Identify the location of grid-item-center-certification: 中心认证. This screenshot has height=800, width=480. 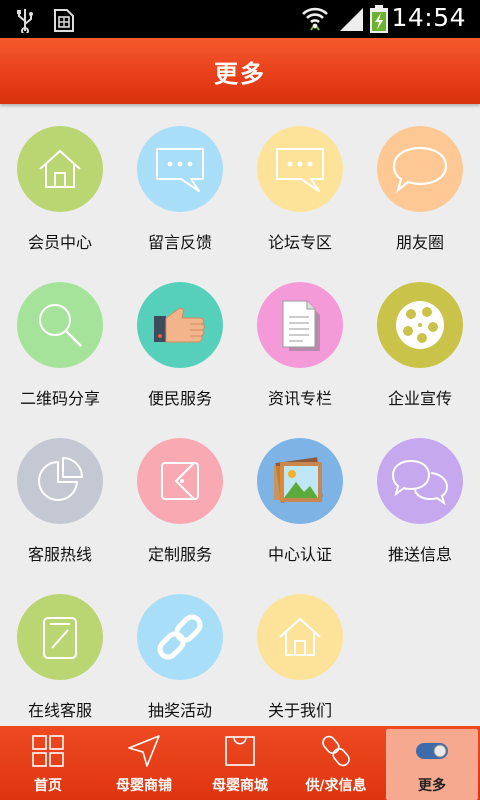
(300, 494).